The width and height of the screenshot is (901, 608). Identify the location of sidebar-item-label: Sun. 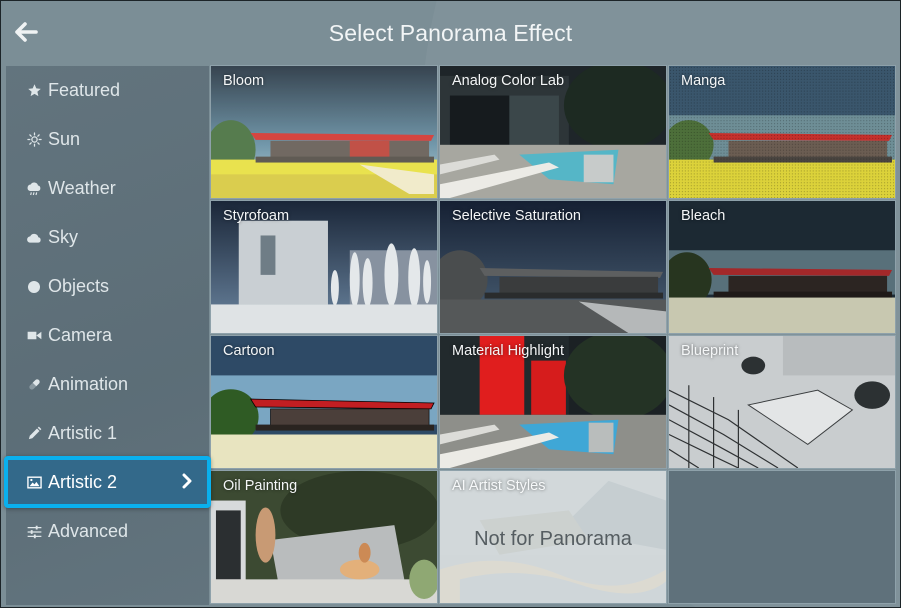
(64, 139).